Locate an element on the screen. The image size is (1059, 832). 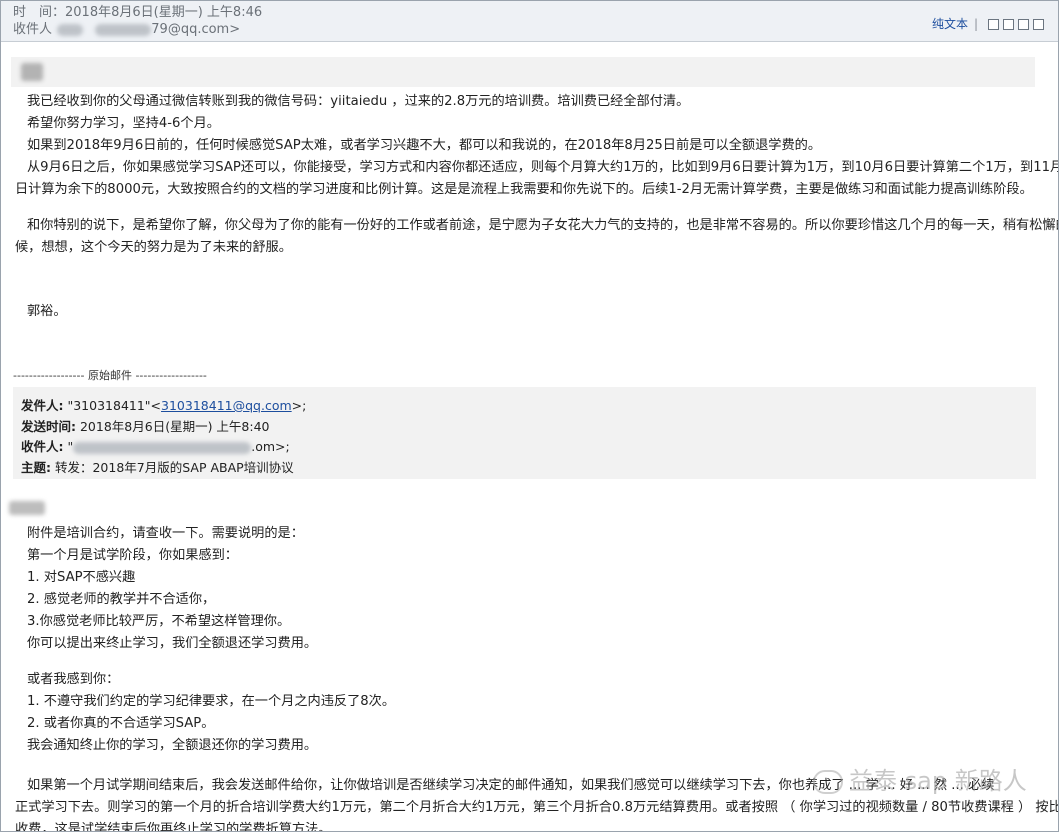
orig-sent-label: 发送时间: is located at coordinates (48, 426).